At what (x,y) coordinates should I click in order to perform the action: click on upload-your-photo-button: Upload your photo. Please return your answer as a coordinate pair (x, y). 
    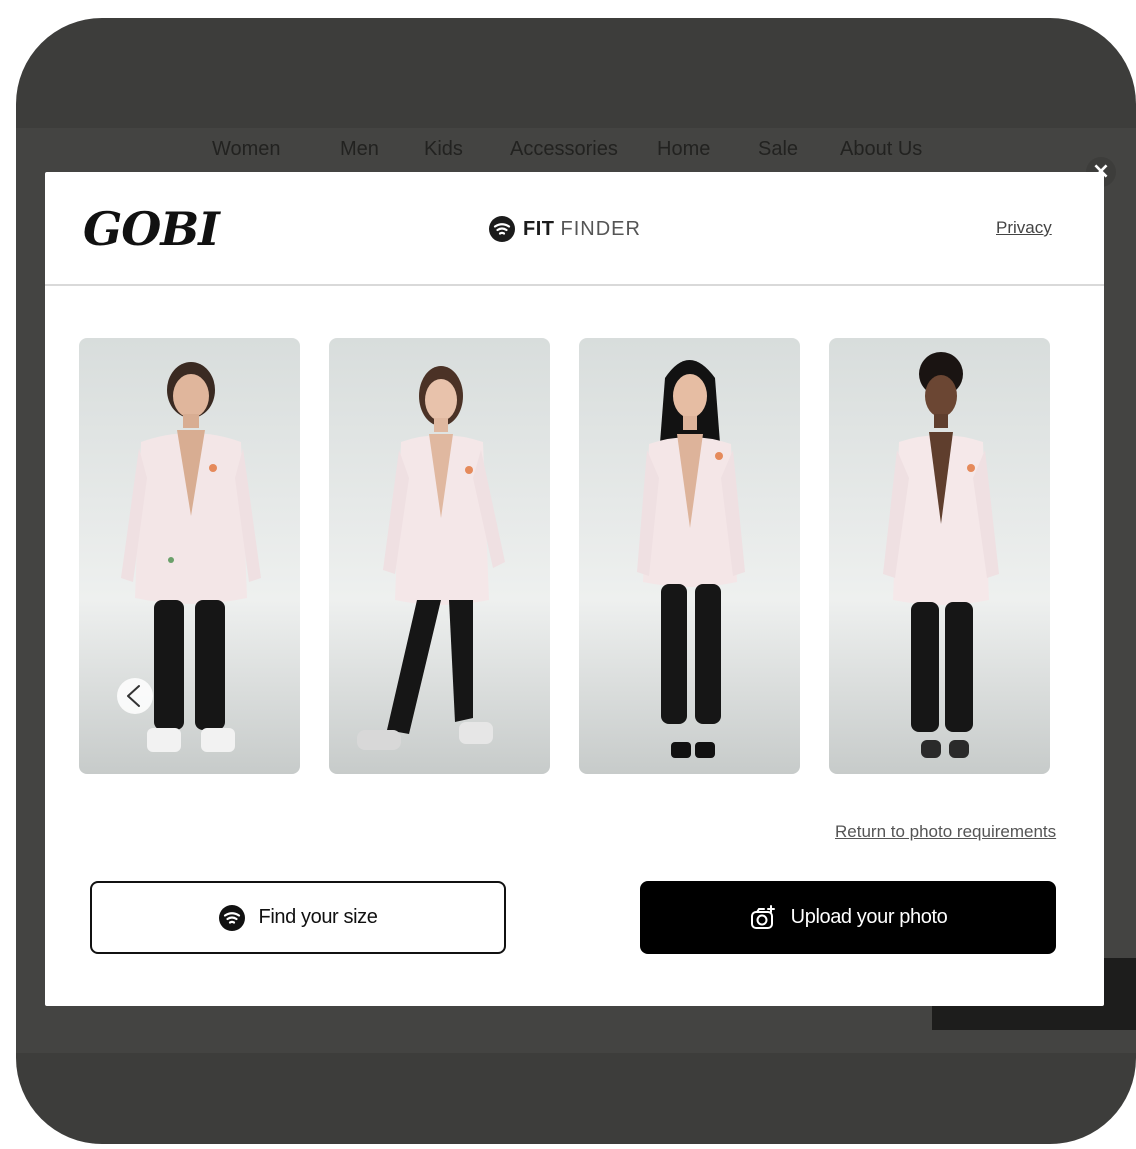
    Looking at the image, I should click on (848, 917).